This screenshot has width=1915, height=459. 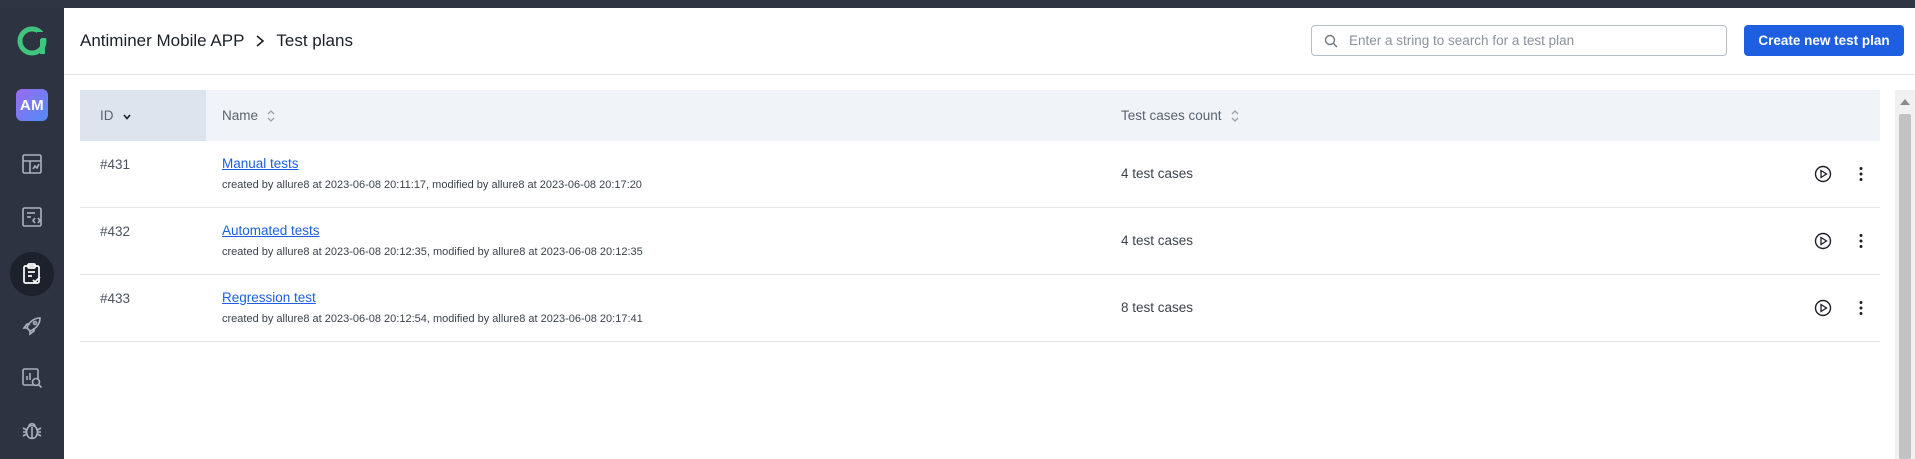 What do you see at coordinates (115, 231) in the screenshot?
I see `plan-id: #432` at bounding box center [115, 231].